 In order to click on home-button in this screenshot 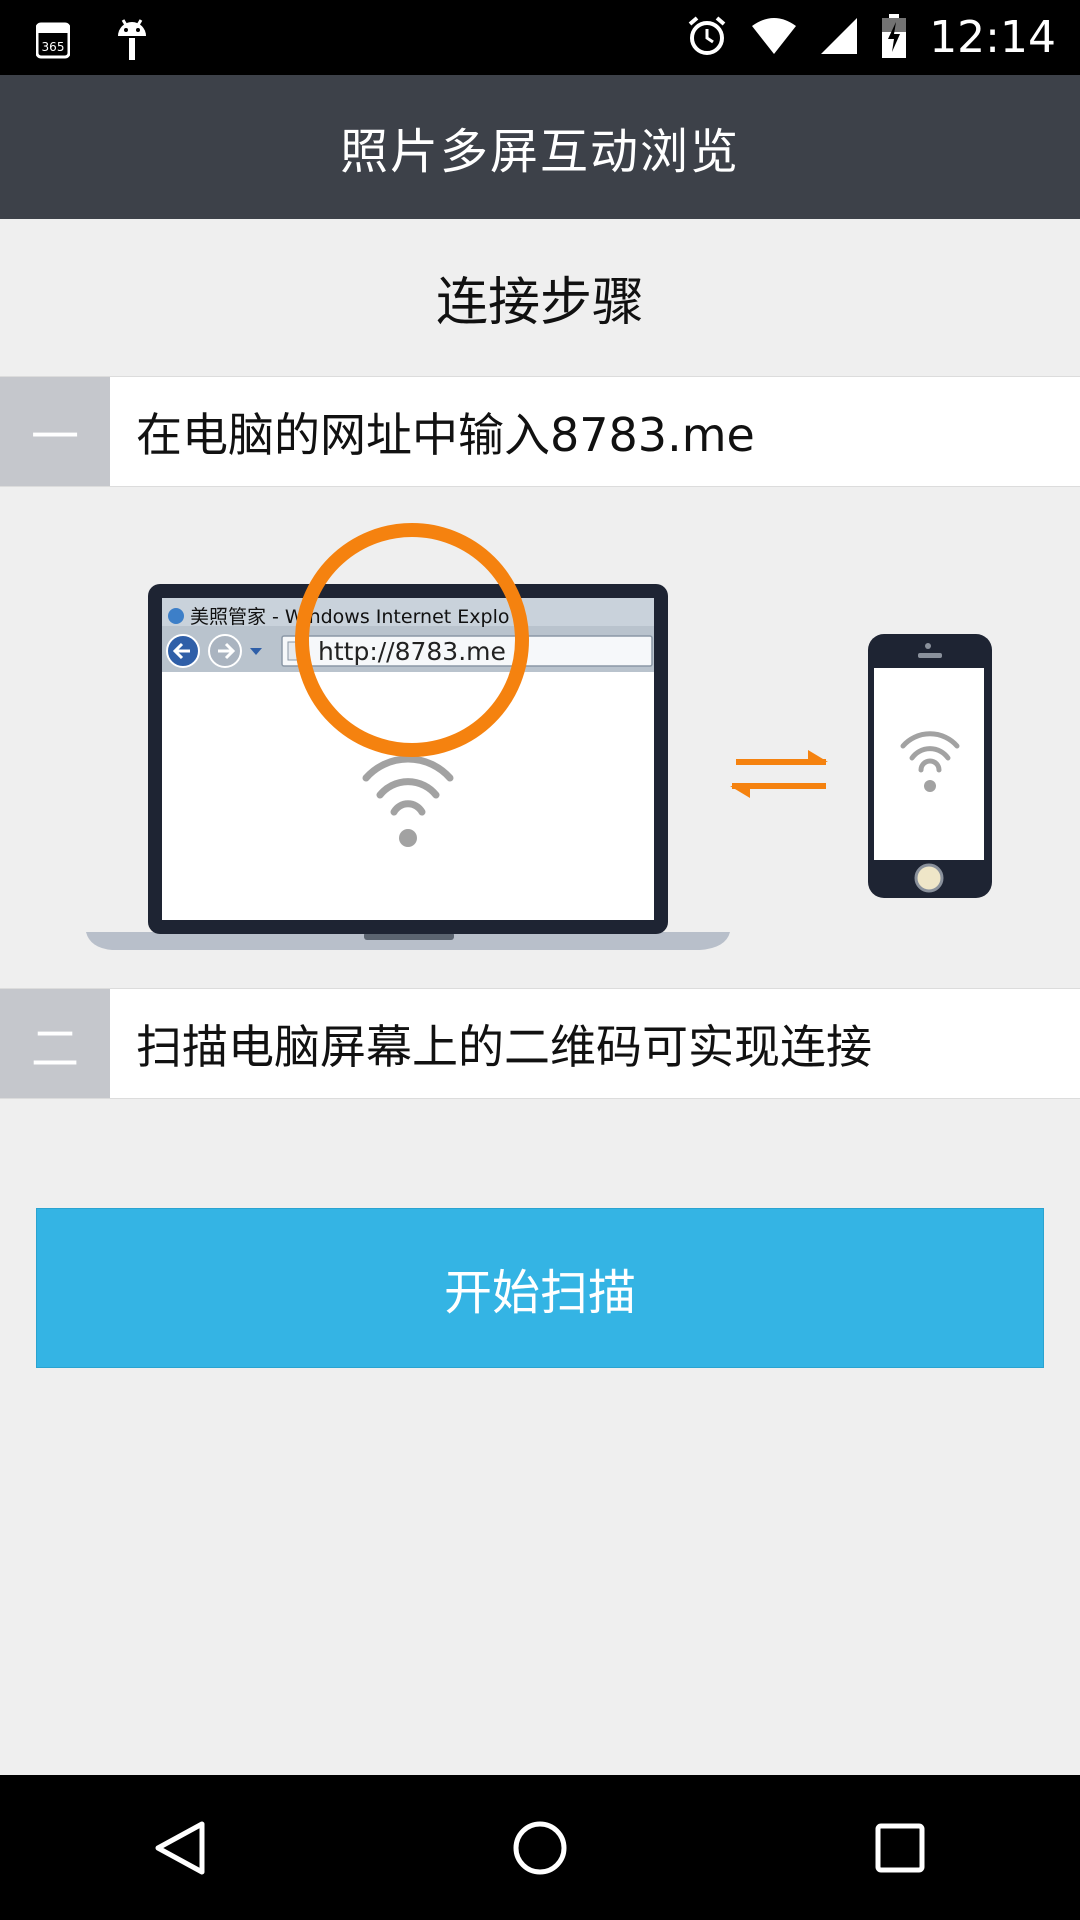, I will do `click(540, 1848)`.